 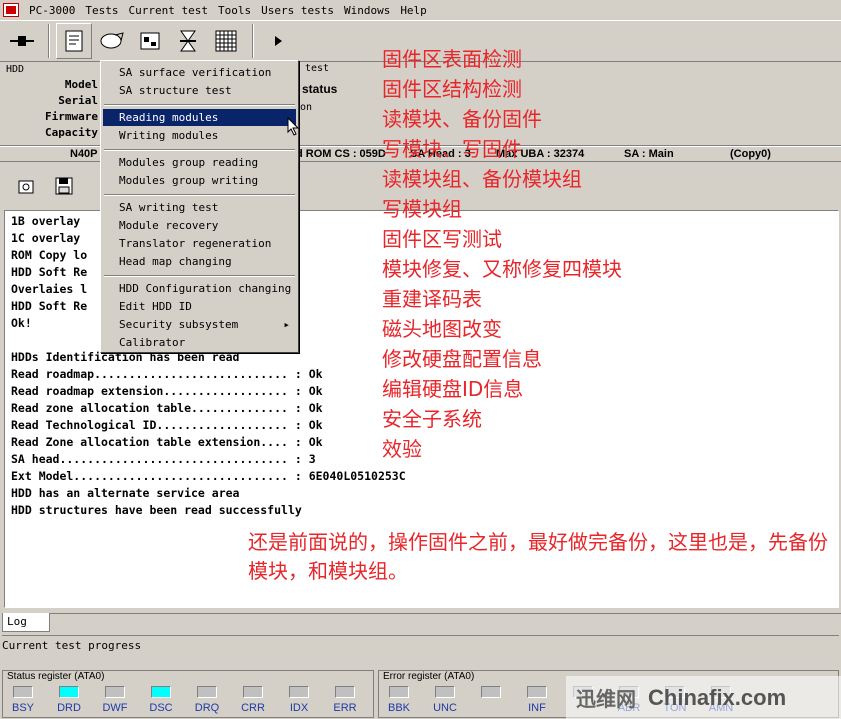 I want to click on hdd-label: HDD, so click(x=15, y=69).